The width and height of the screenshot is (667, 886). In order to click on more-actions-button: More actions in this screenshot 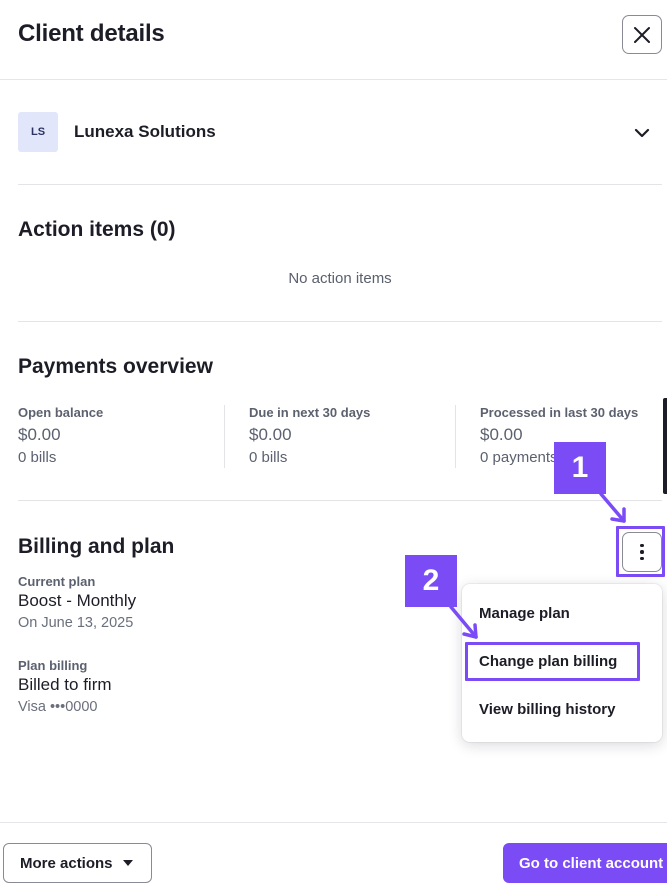, I will do `click(77, 863)`.